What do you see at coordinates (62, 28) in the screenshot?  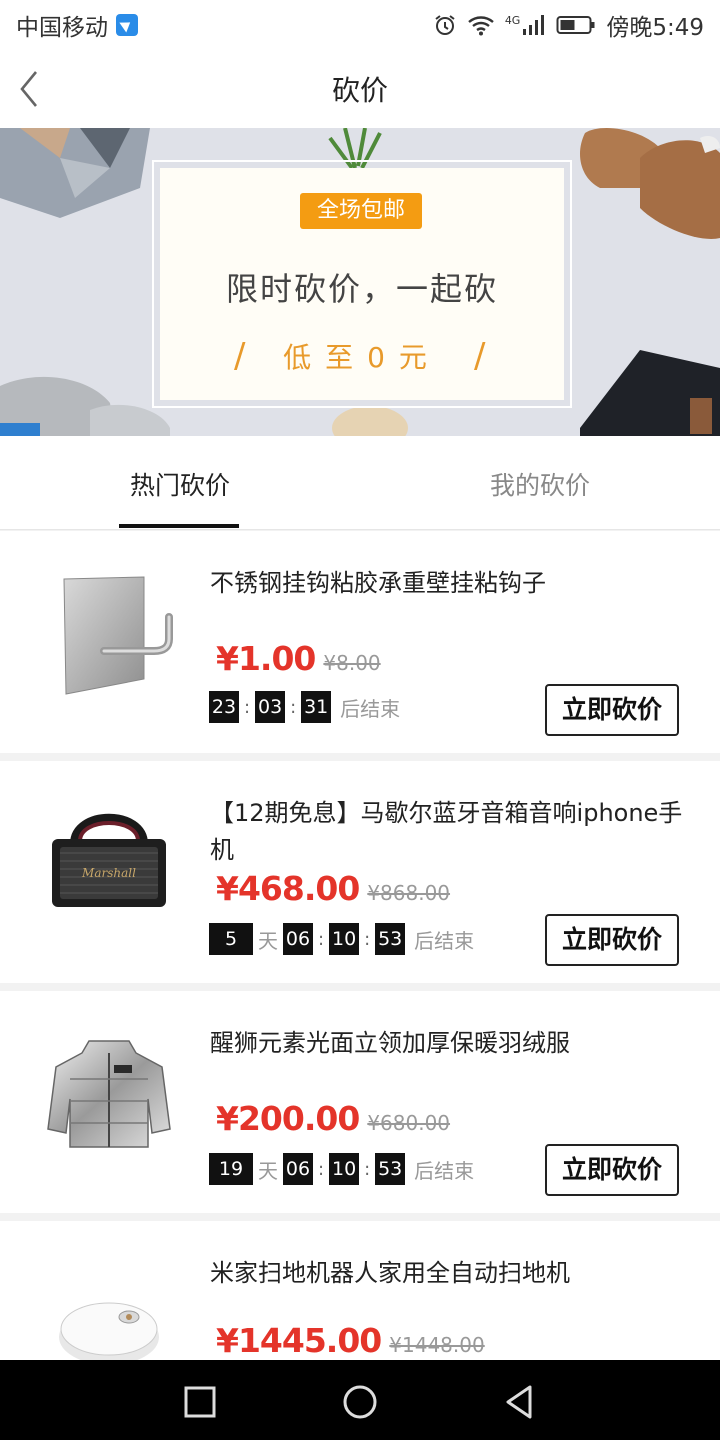 I see `carrier-label: 中国移动` at bounding box center [62, 28].